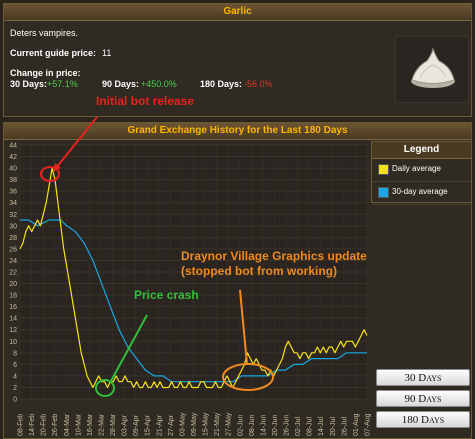  What do you see at coordinates (55, 425) in the screenshot?
I see `x-tick-label: 26-Feb` at bounding box center [55, 425].